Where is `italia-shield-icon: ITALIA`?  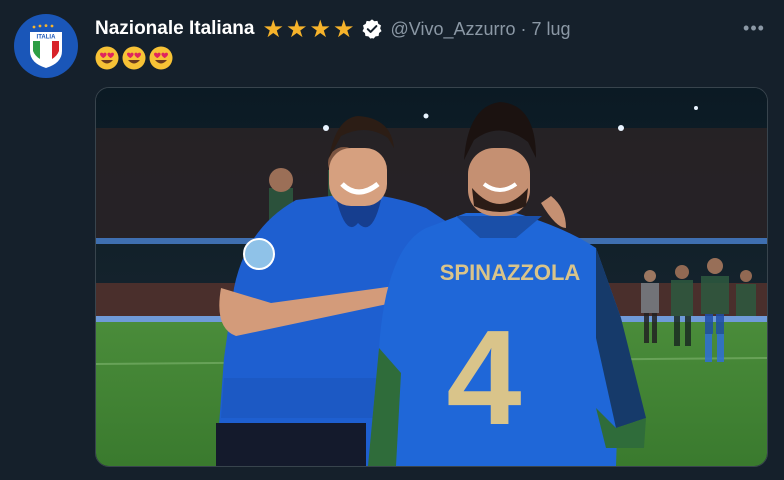 italia-shield-icon: ITALIA is located at coordinates (46, 46).